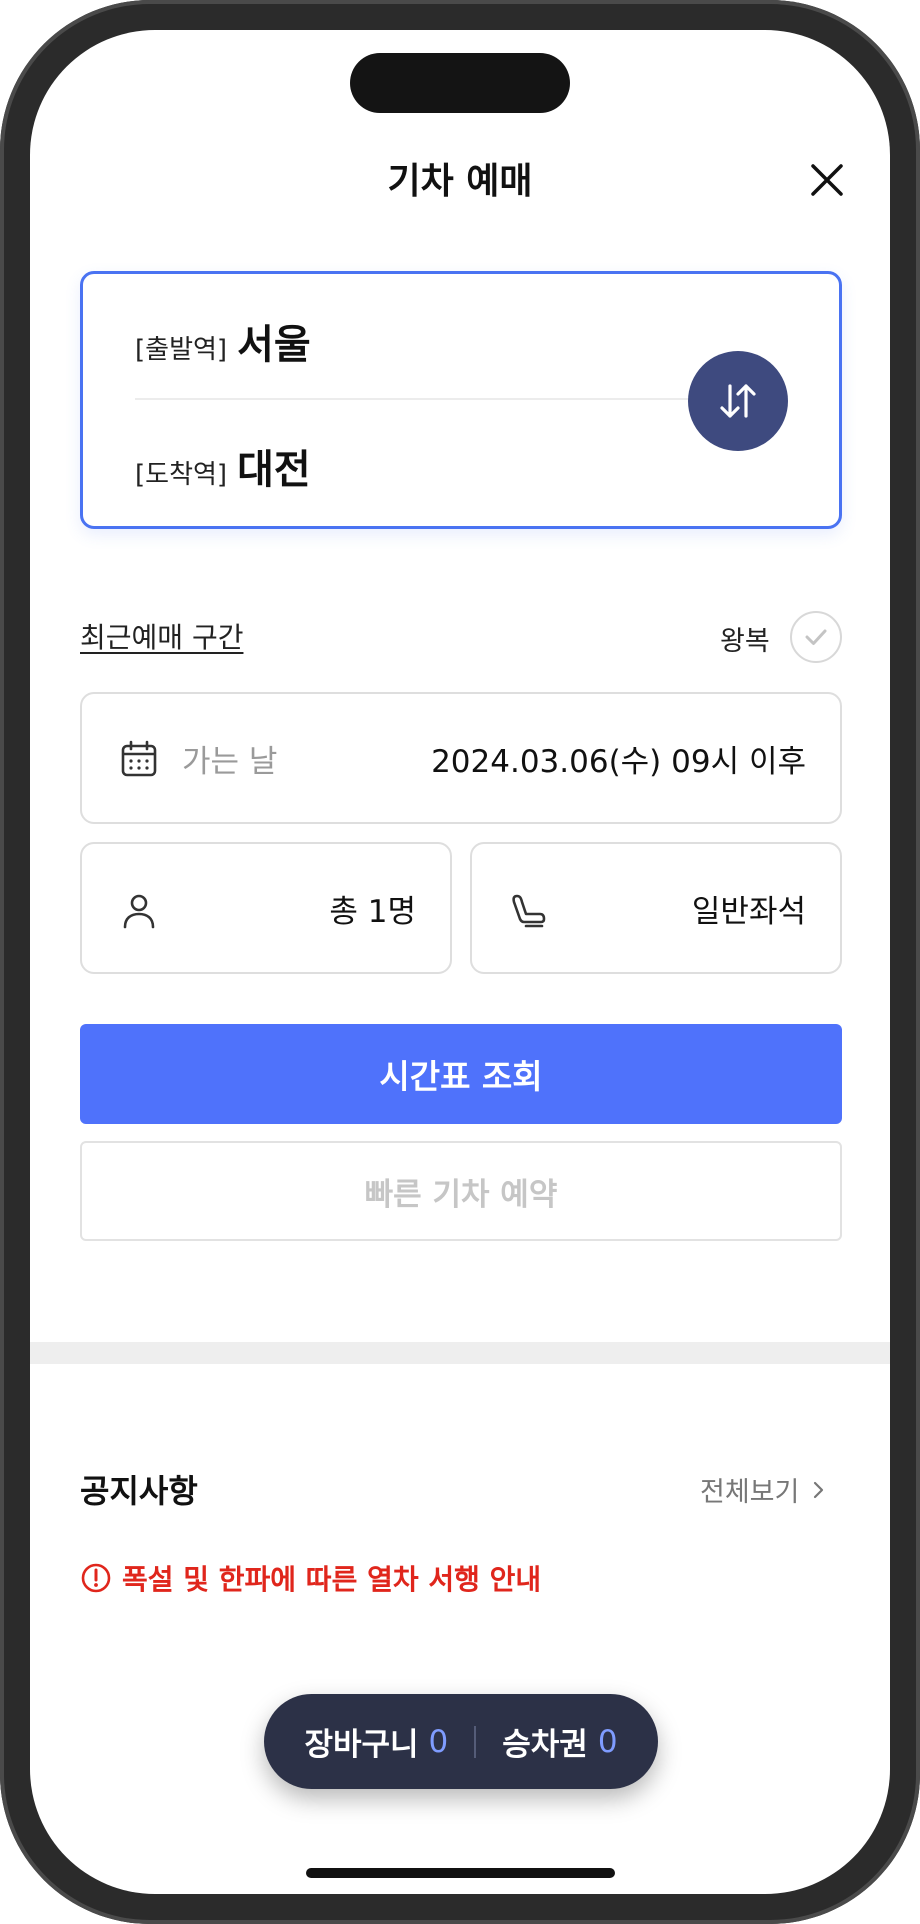 The image size is (920, 1924). What do you see at coordinates (460, 1353) in the screenshot?
I see `section-divider` at bounding box center [460, 1353].